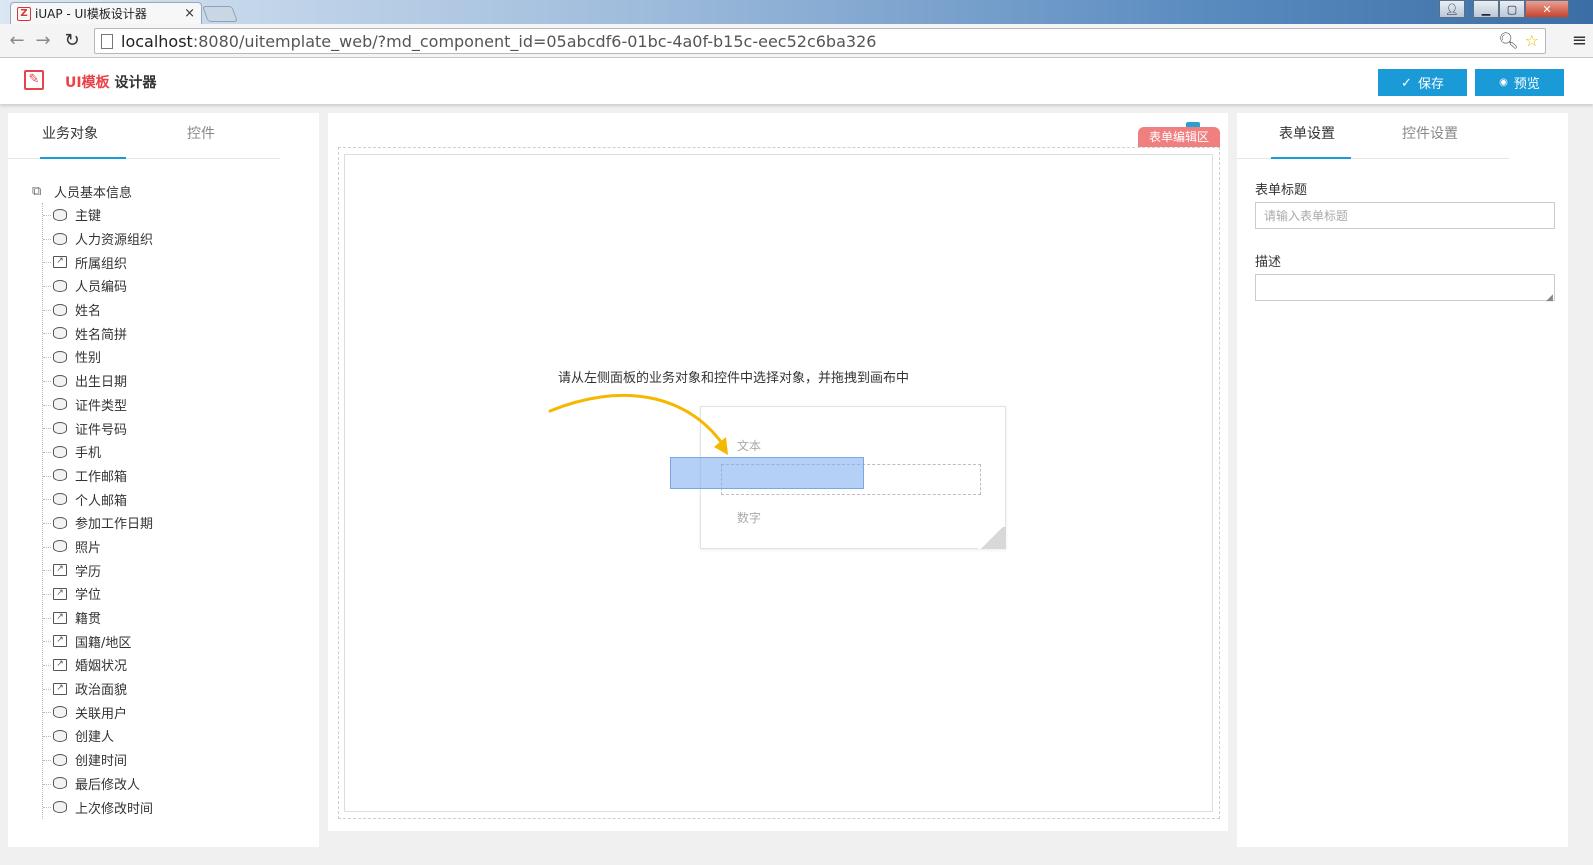  I want to click on app-logo-icon: ✎, so click(34, 80).